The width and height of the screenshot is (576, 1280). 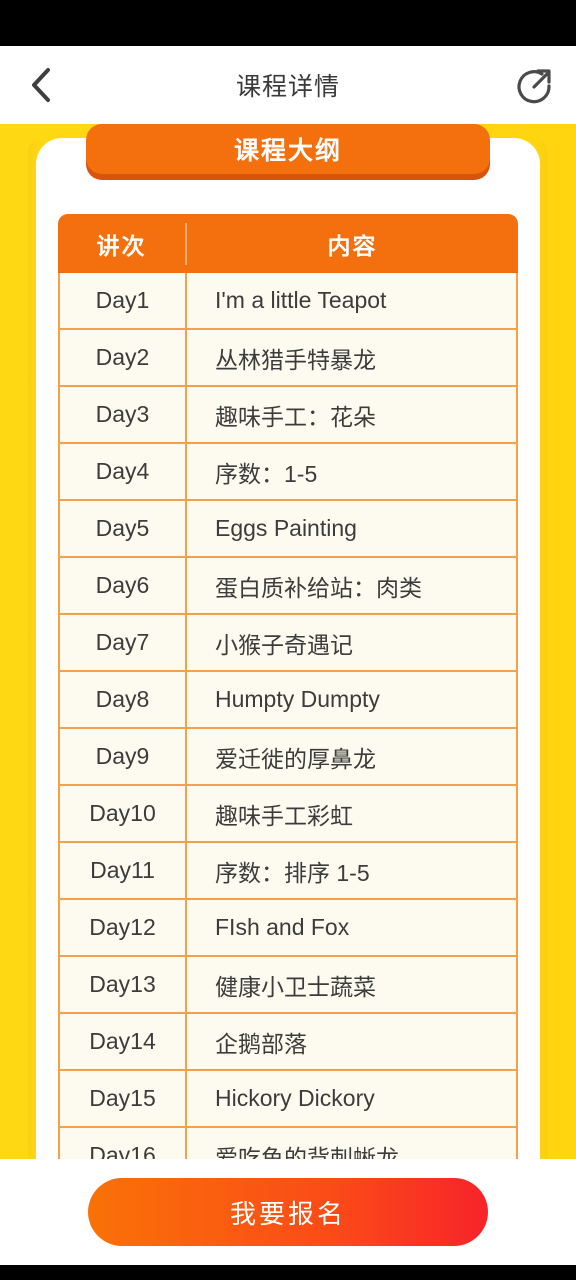 What do you see at coordinates (266, 473) in the screenshot?
I see `row-content: 序数：1-5` at bounding box center [266, 473].